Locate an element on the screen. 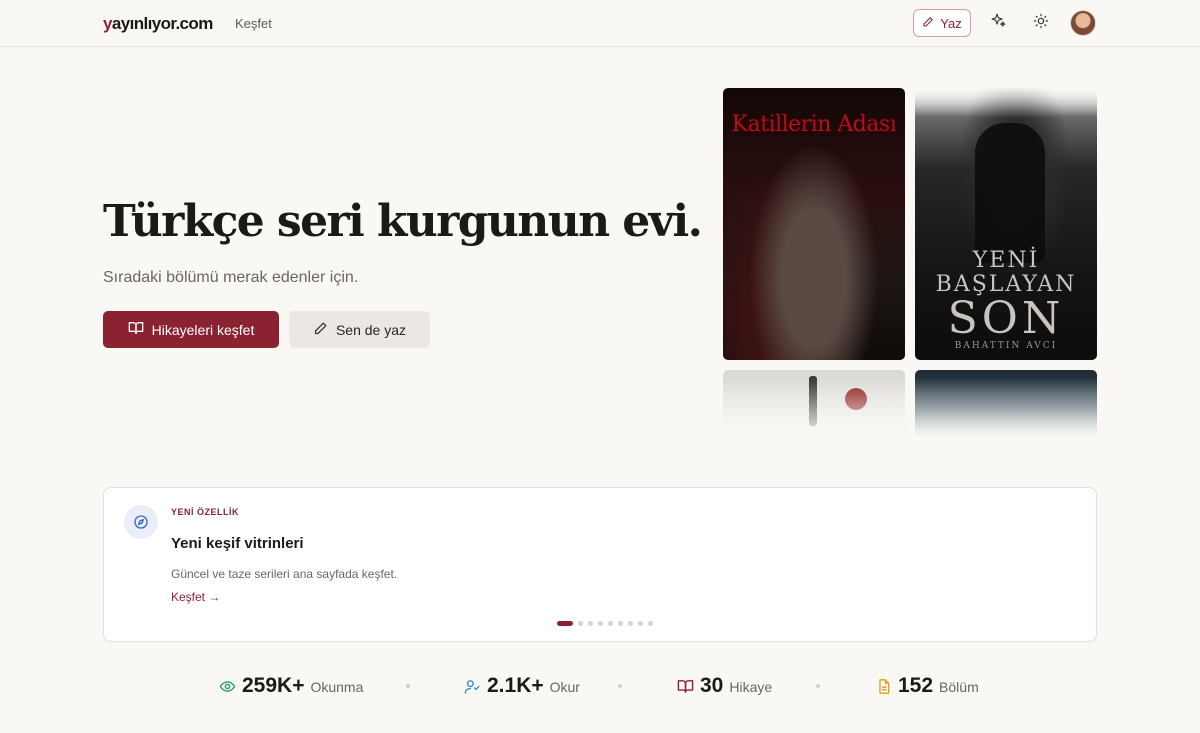 The height and width of the screenshot is (733, 1200). feature-title: Yeni keşif vitrinleri is located at coordinates (237, 543).